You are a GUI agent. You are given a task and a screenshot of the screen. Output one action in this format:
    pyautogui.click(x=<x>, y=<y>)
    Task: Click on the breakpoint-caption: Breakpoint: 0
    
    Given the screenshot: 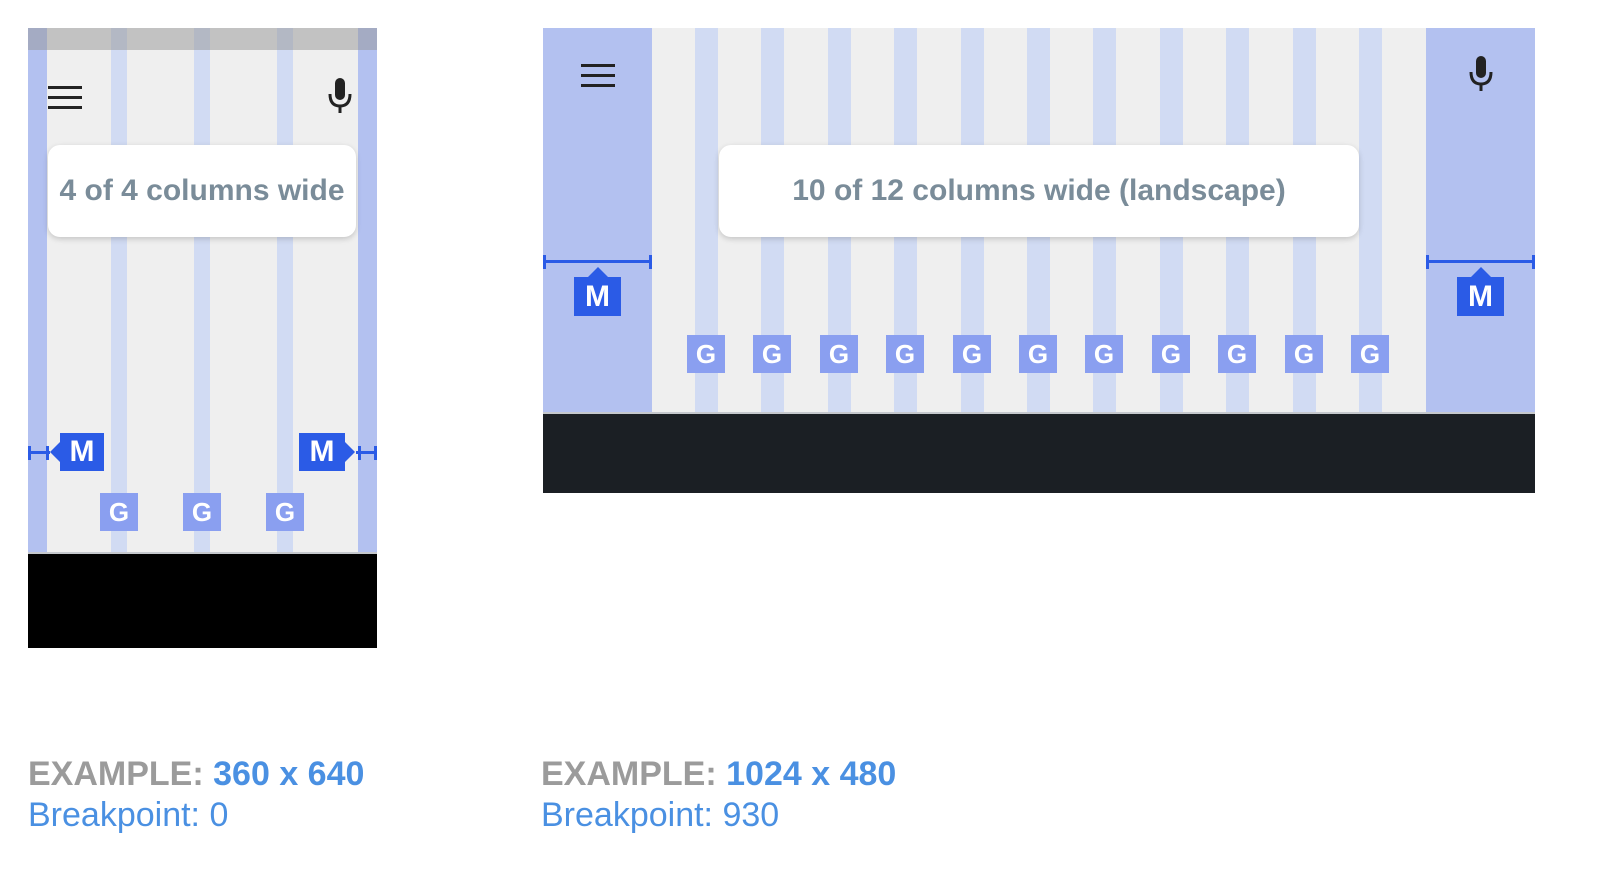 What is the action you would take?
    pyautogui.click(x=128, y=815)
    